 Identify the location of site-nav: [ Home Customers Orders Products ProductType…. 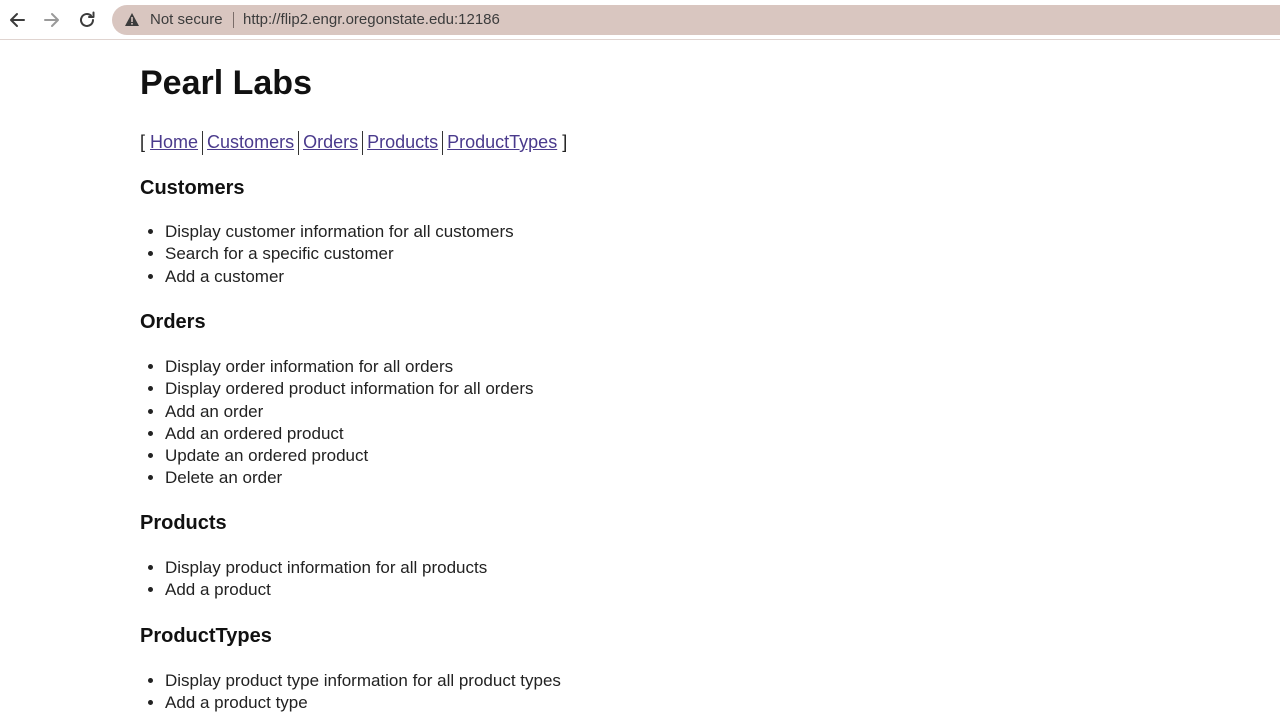
(354, 143).